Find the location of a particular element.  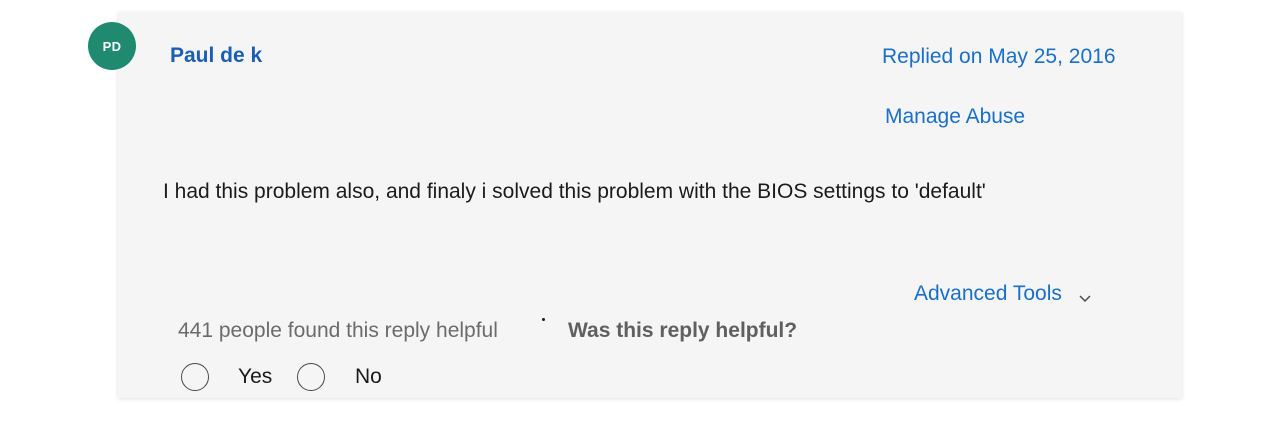

yes-radio is located at coordinates (195, 377).